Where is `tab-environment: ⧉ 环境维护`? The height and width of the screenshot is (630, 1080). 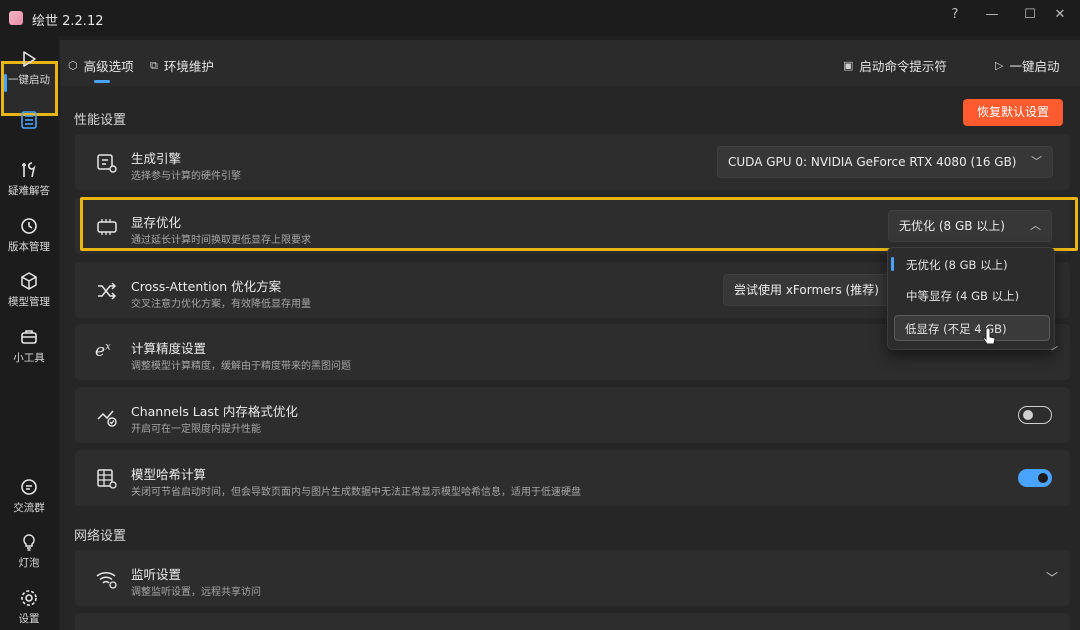
tab-environment: ⧉ 环境维护 is located at coordinates (182, 65).